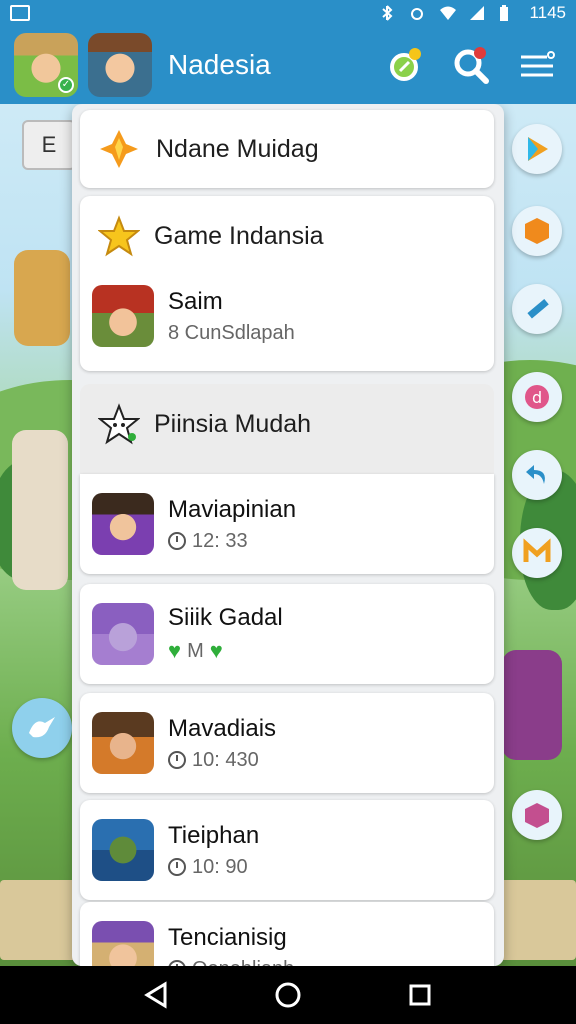 The image size is (576, 1024). I want to click on section-title: Piinsia Mudah, so click(233, 423).